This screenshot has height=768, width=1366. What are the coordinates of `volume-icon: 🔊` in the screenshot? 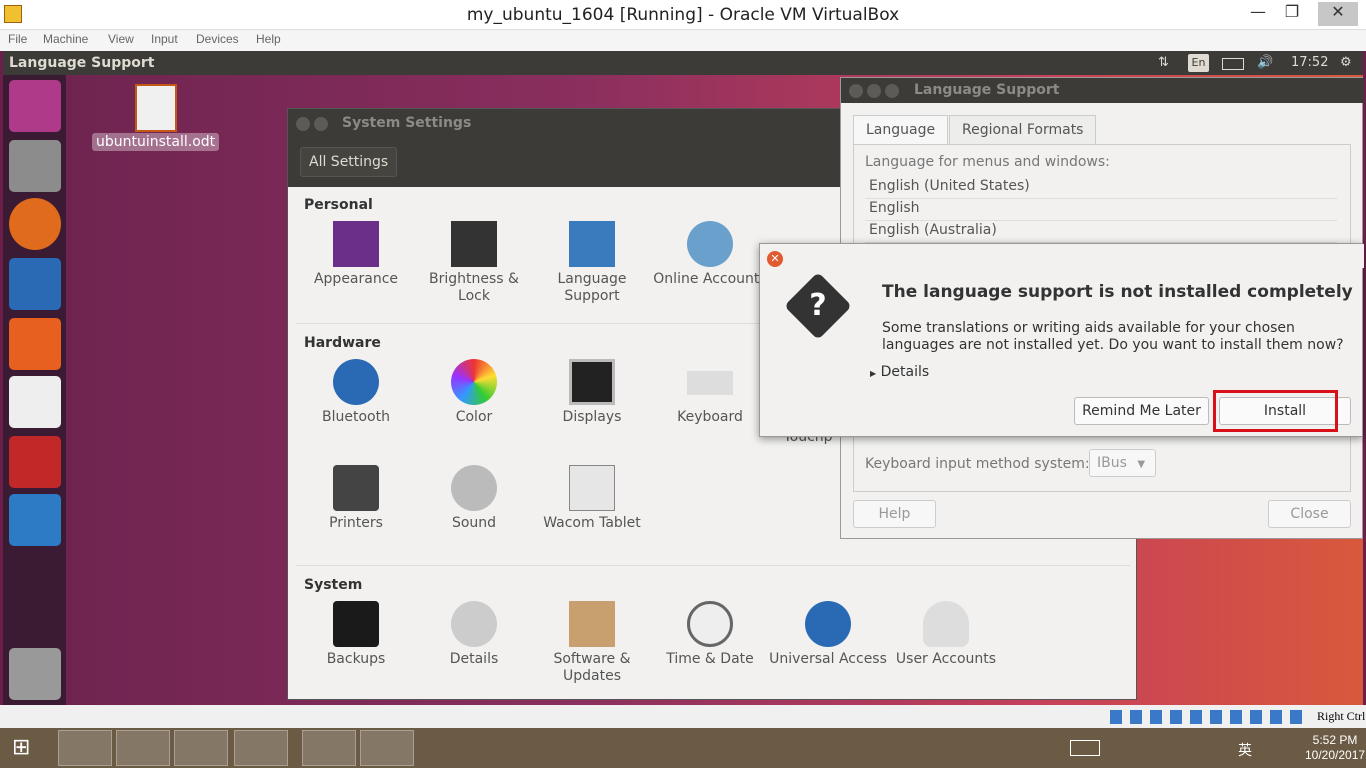 It's located at (1265, 62).